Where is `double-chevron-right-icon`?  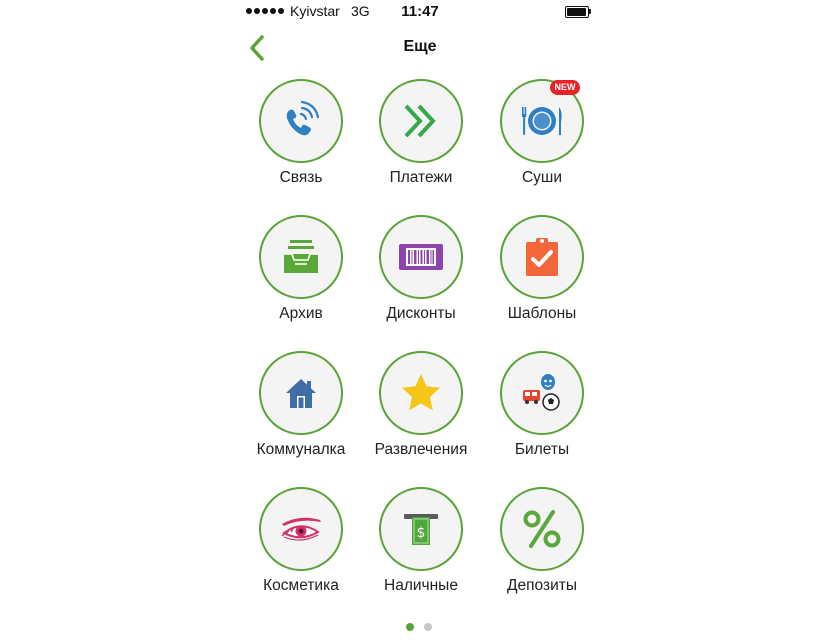
double-chevron-right-icon is located at coordinates (420, 121).